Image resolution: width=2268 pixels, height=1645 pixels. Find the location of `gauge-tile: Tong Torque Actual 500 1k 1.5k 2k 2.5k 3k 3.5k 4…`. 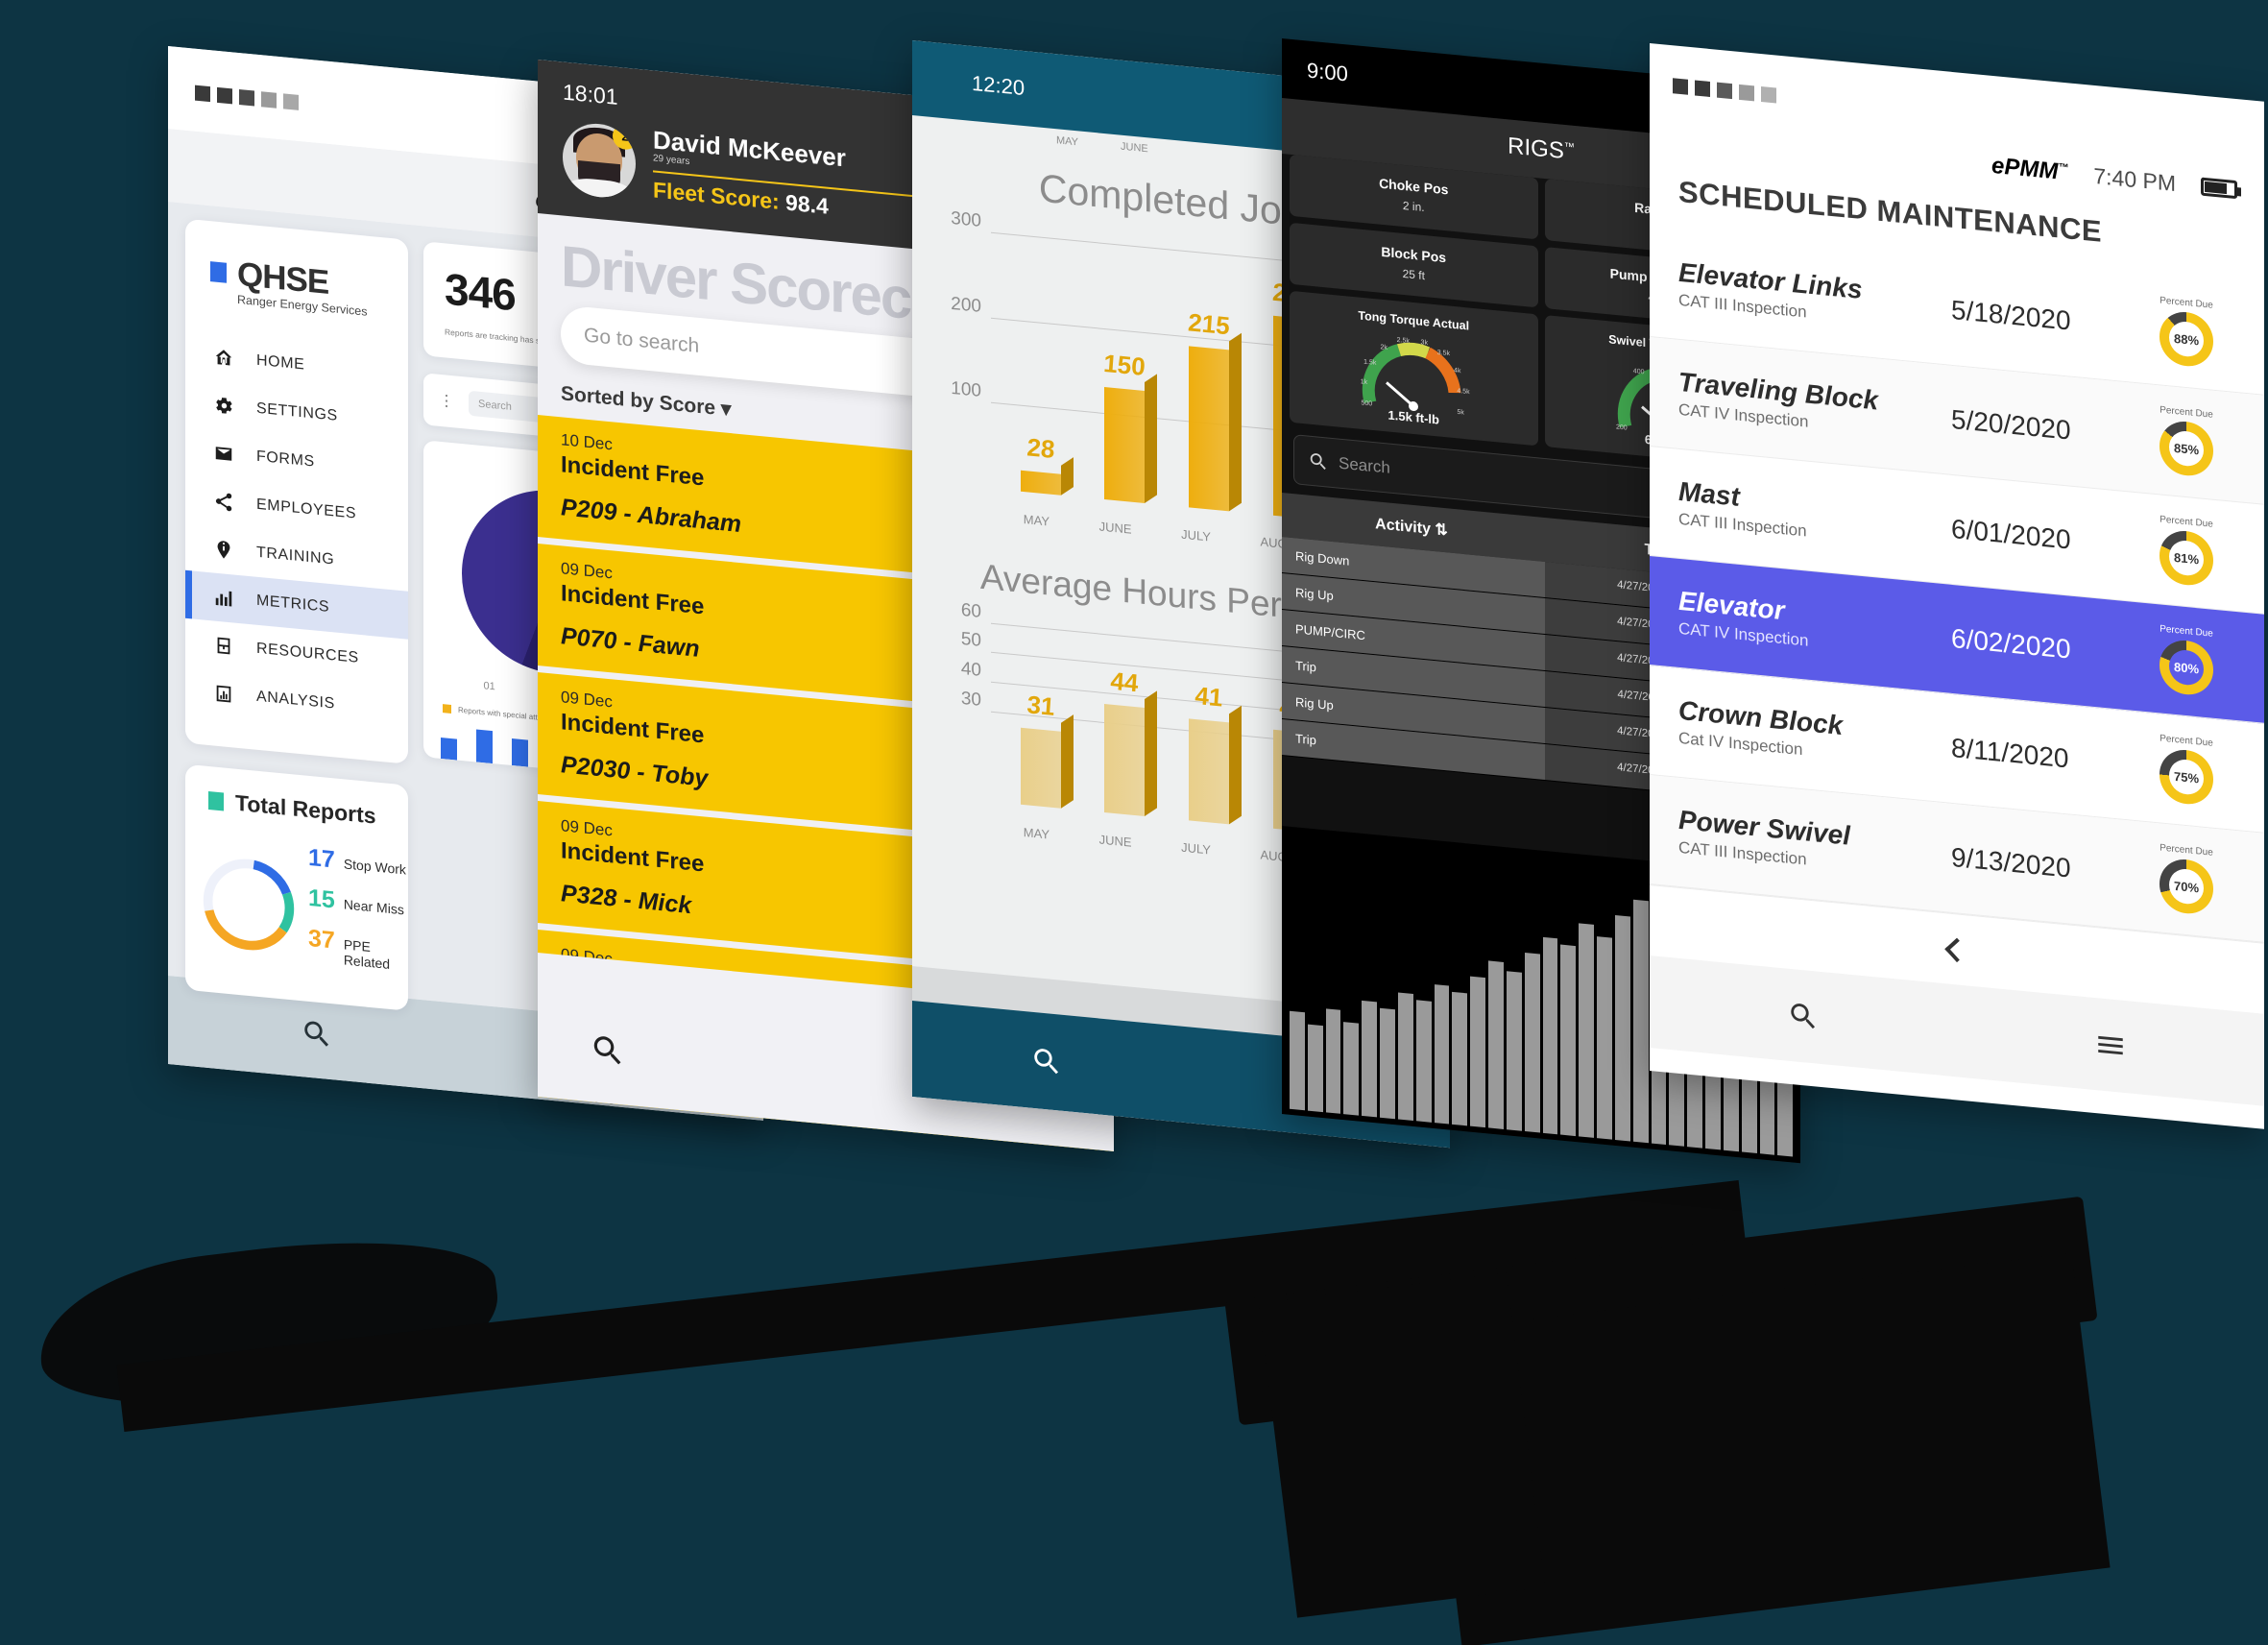

gauge-tile: Tong Torque Actual 500 1k 1.5k 2k 2.5k 3k 3.5k 4… is located at coordinates (1414, 368).